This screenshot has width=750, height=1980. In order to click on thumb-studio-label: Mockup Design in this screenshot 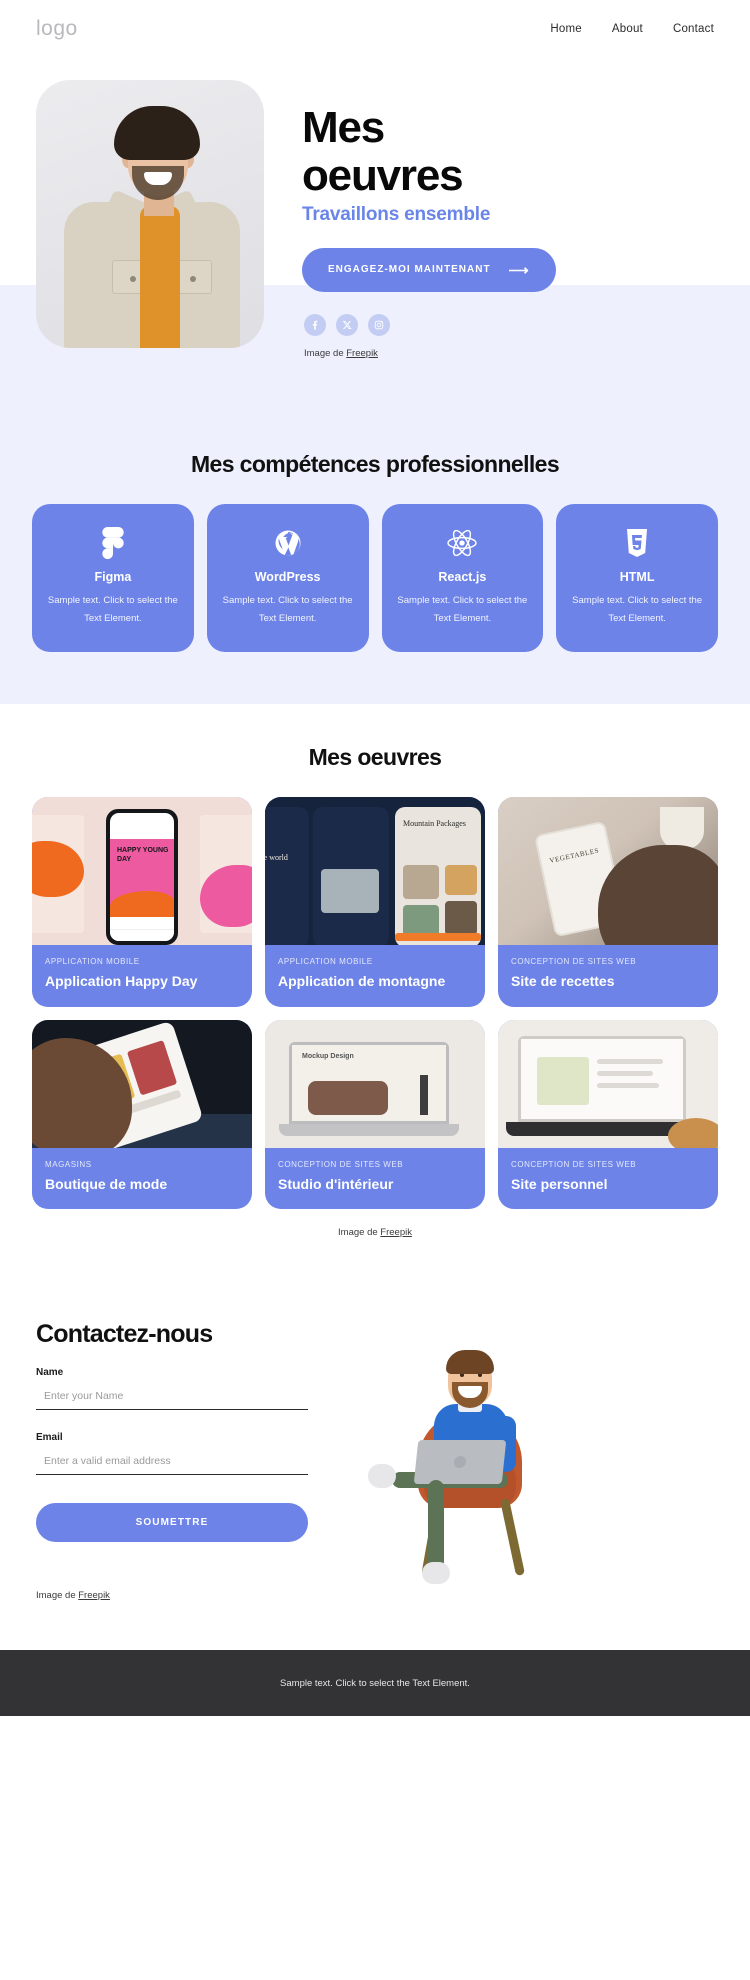, I will do `click(328, 1056)`.